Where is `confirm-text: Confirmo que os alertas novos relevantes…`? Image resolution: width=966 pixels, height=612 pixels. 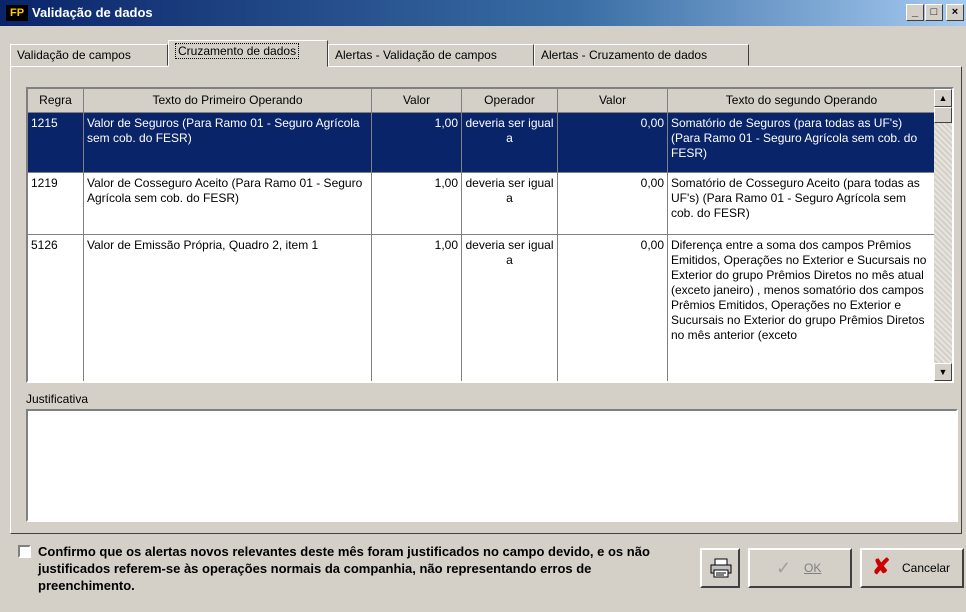 confirm-text: Confirmo que os alertas novos relevantes… is located at coordinates (344, 568).